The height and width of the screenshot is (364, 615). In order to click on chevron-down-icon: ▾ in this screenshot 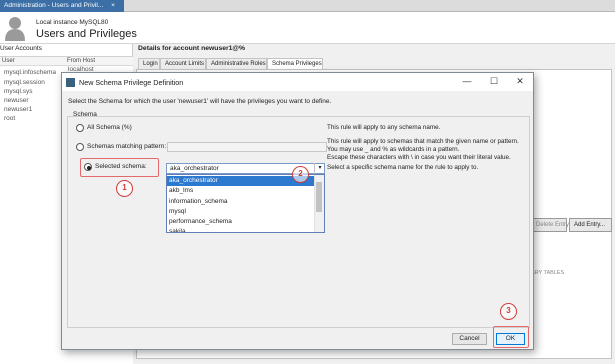, I will do `click(319, 168)`.